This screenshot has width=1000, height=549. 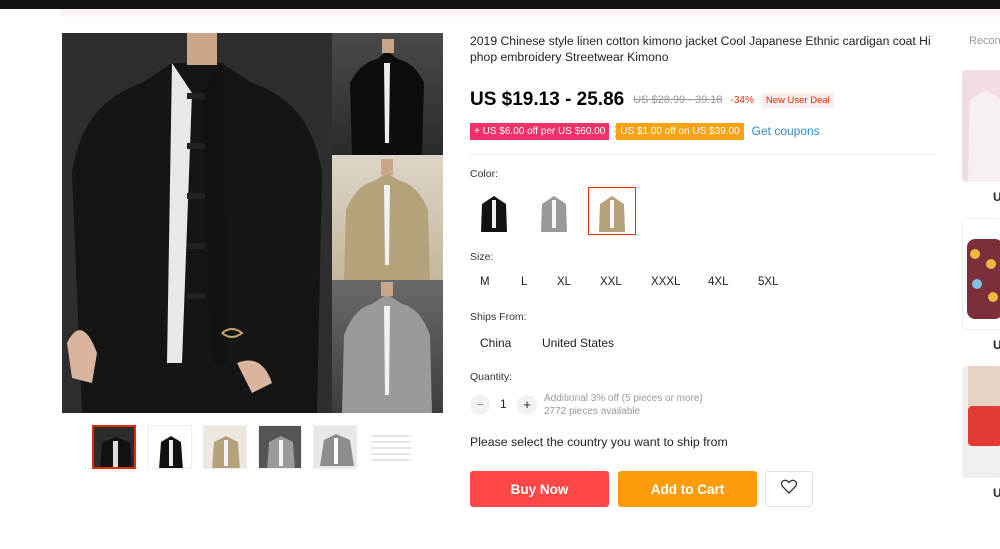 What do you see at coordinates (703, 154) in the screenshot?
I see `divider` at bounding box center [703, 154].